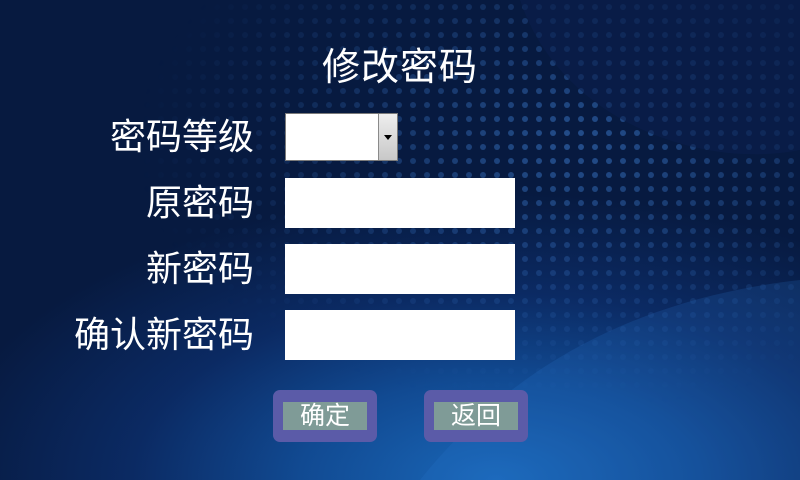 The height and width of the screenshot is (480, 800). What do you see at coordinates (387, 137) in the screenshot?
I see `chevron-down-icon` at bounding box center [387, 137].